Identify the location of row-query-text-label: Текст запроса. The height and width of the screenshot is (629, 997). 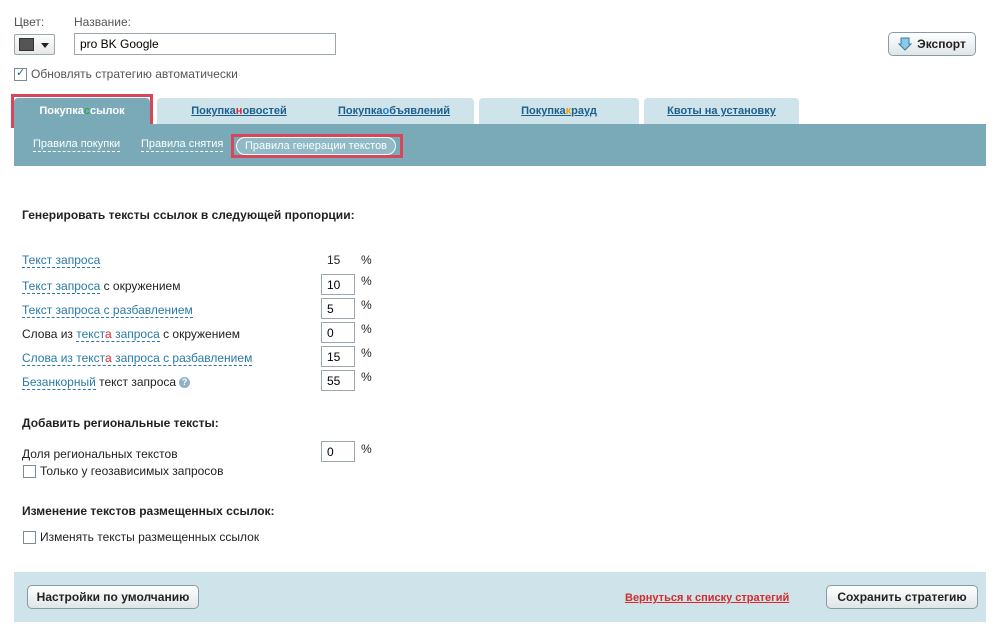
(61, 260).